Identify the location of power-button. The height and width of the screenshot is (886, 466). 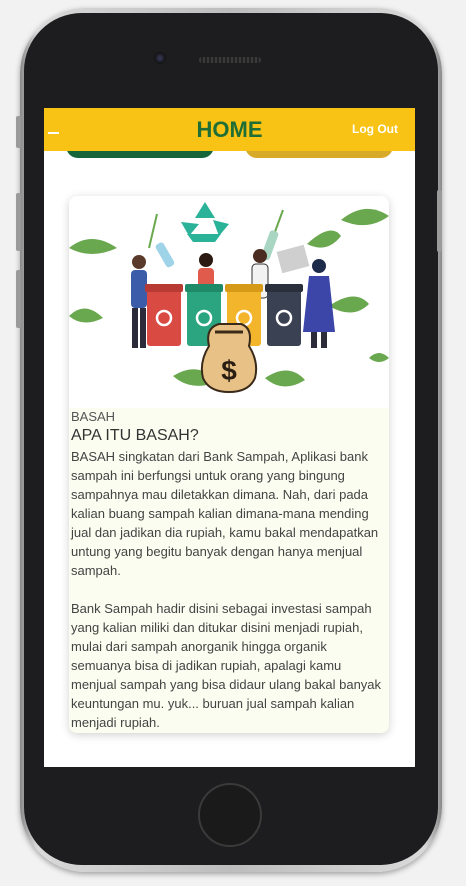
(439, 221).